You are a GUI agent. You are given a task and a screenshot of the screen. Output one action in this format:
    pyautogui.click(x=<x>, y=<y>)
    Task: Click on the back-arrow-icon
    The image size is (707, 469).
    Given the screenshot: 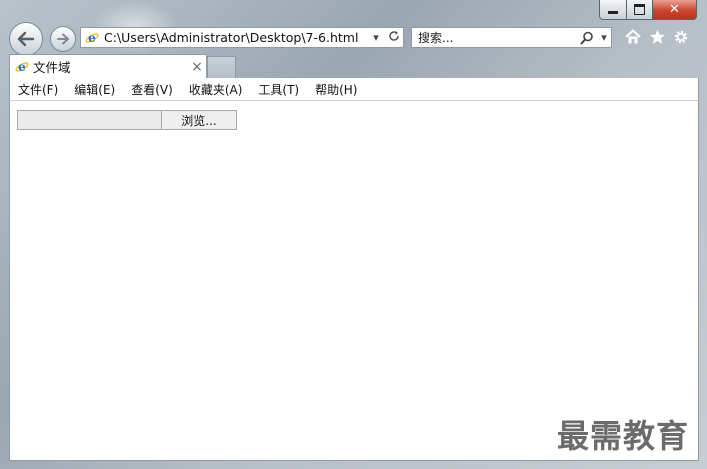 What is the action you would take?
    pyautogui.click(x=26, y=39)
    